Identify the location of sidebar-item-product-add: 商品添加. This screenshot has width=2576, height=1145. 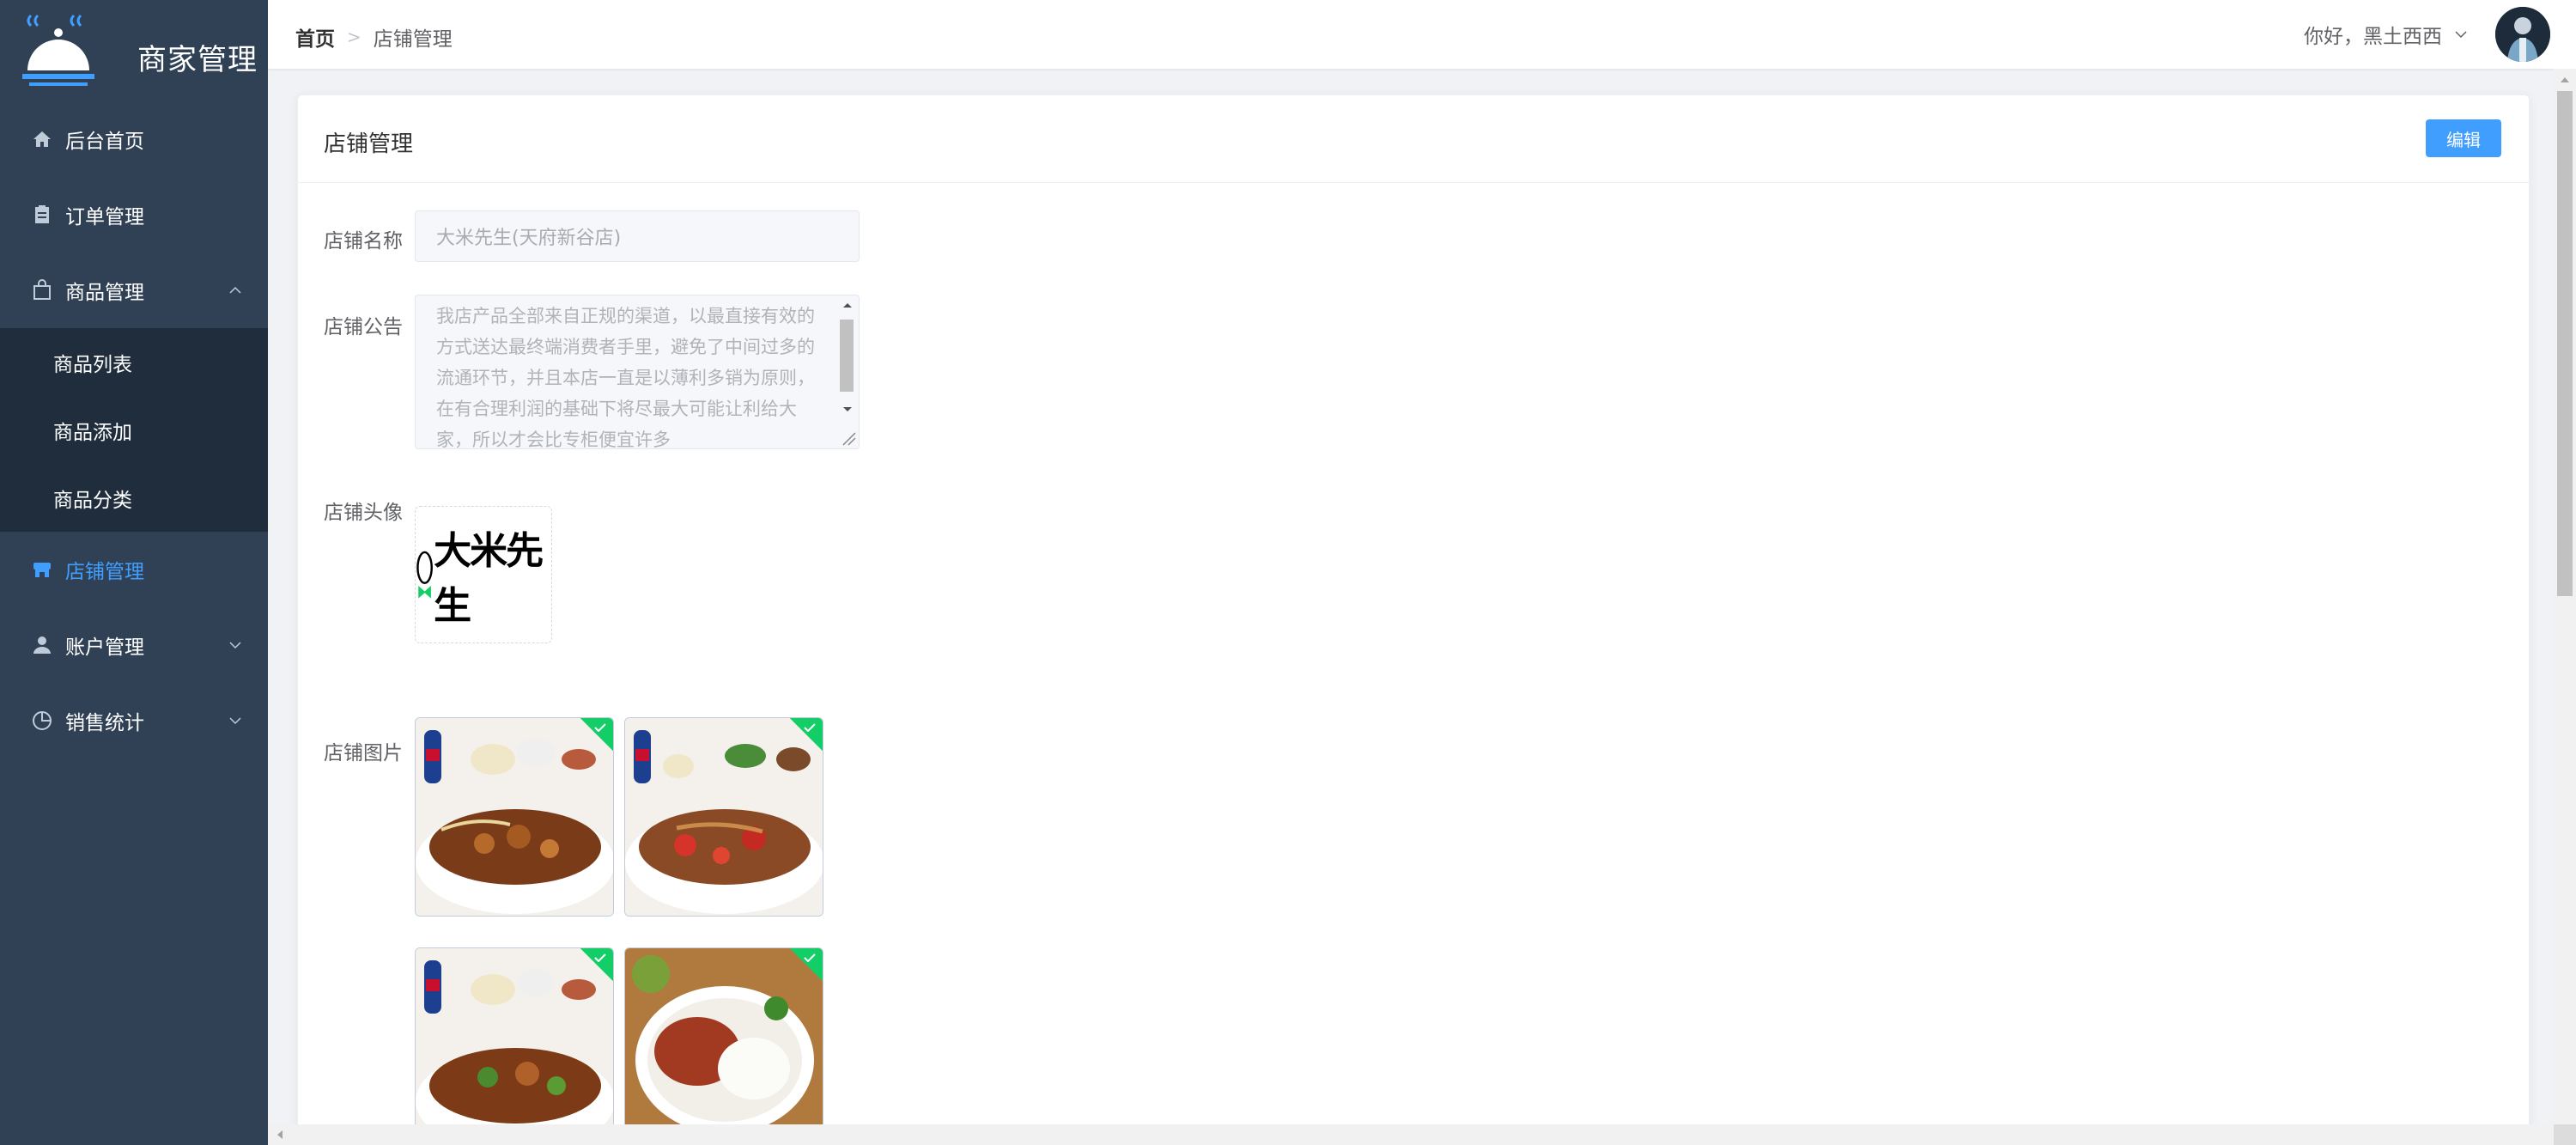
(134, 430).